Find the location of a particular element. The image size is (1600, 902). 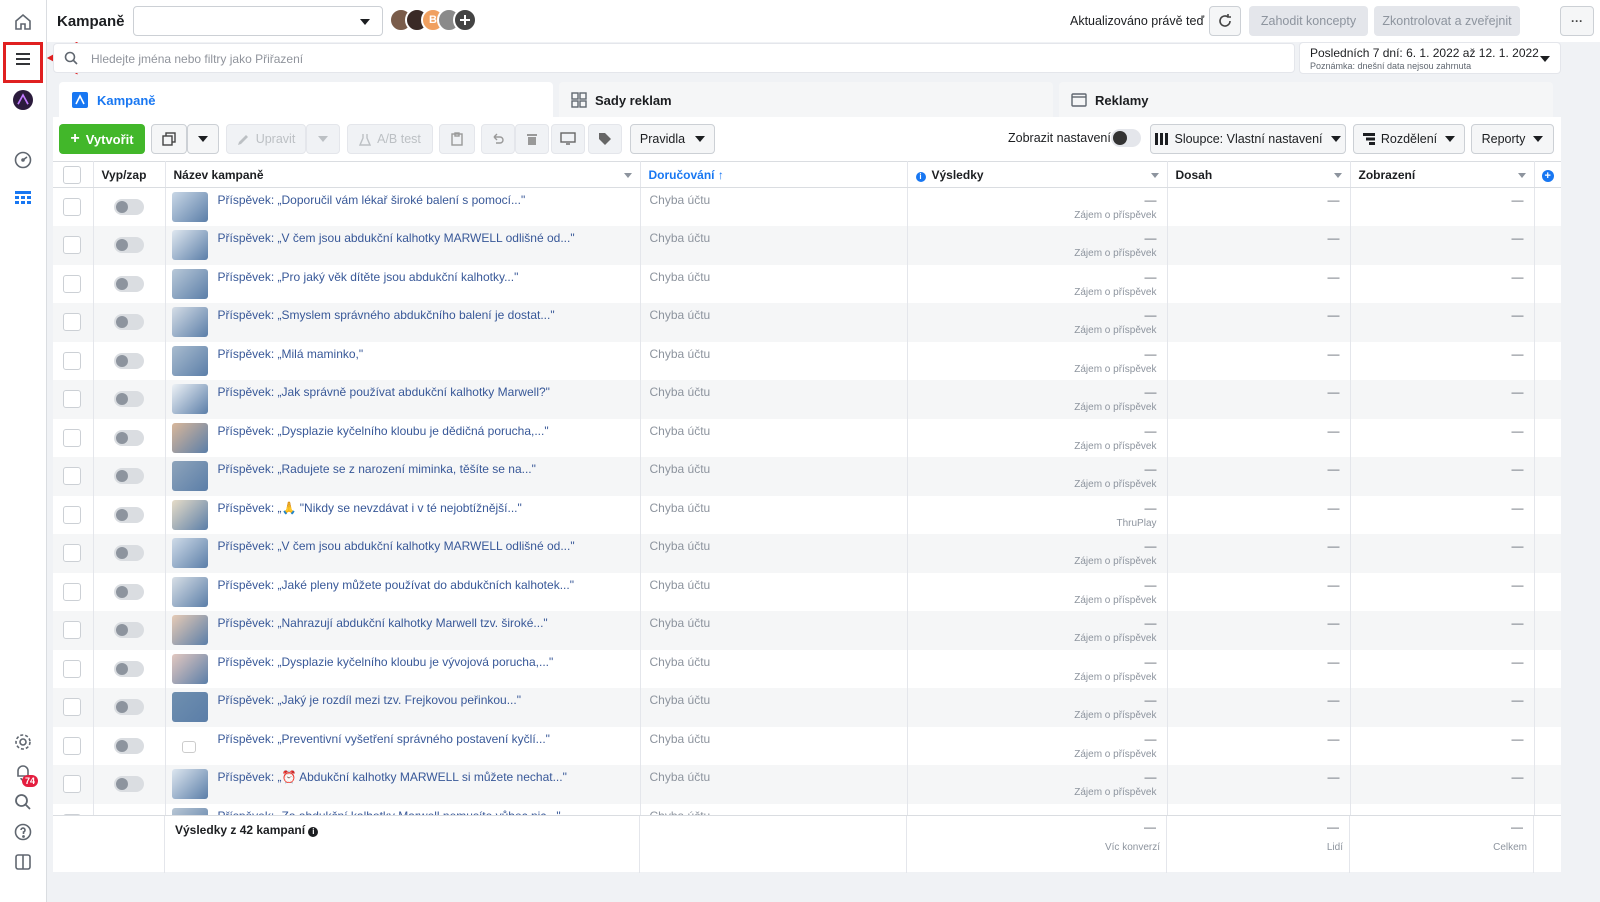

add-collaborator-icon is located at coordinates (465, 20).